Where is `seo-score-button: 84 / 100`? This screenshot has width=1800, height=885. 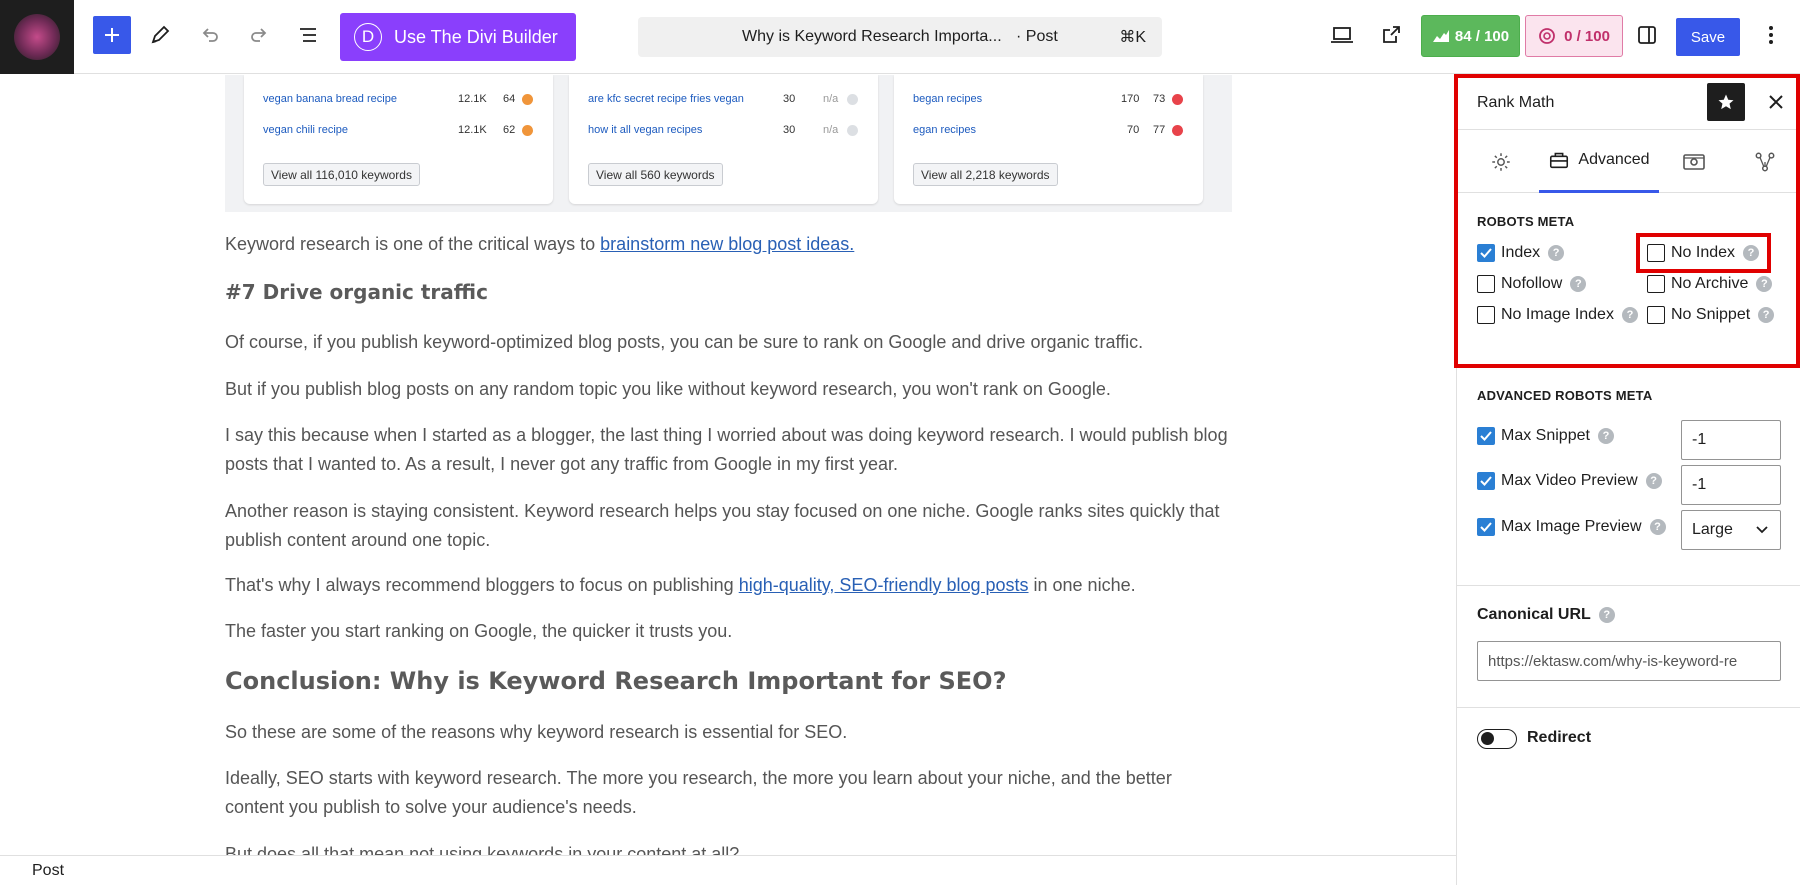 seo-score-button: 84 / 100 is located at coordinates (1470, 36).